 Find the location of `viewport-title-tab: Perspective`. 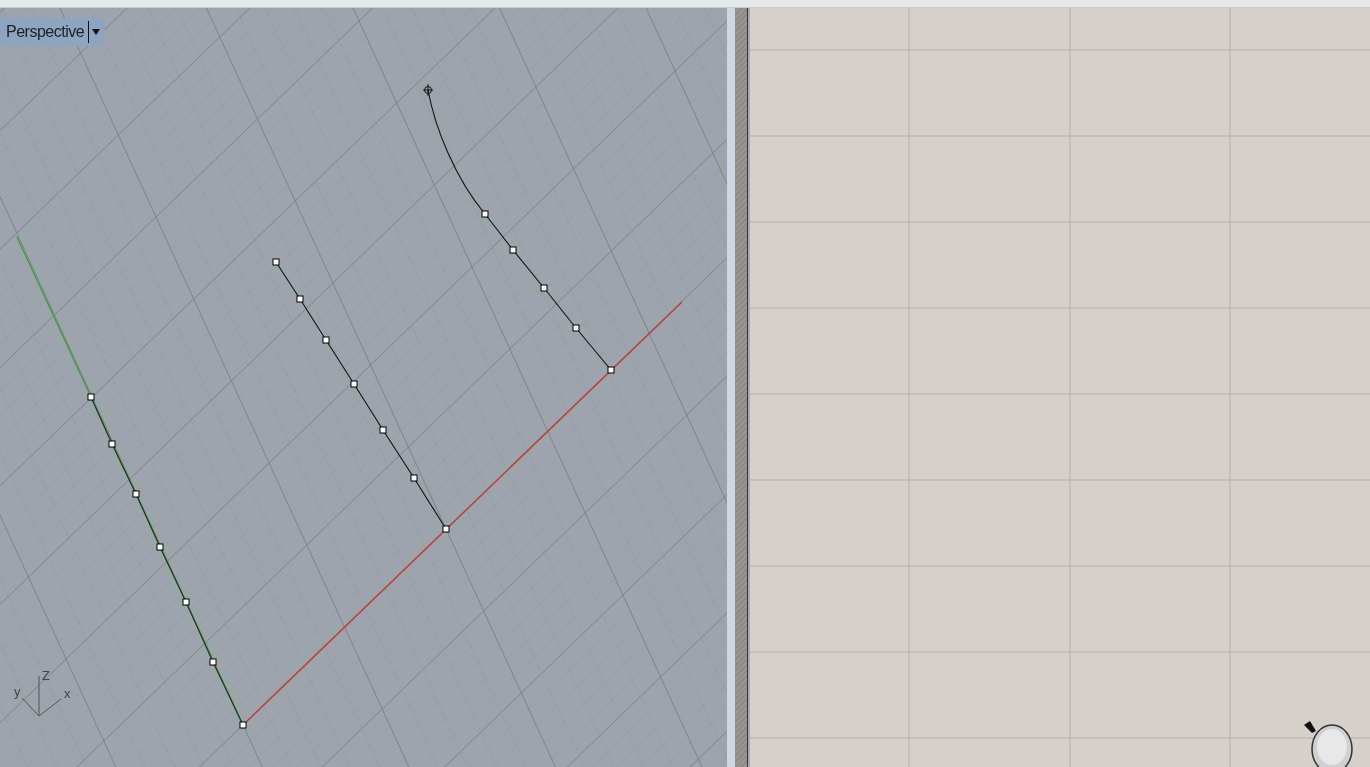

viewport-title-tab: Perspective is located at coordinates (53, 32).